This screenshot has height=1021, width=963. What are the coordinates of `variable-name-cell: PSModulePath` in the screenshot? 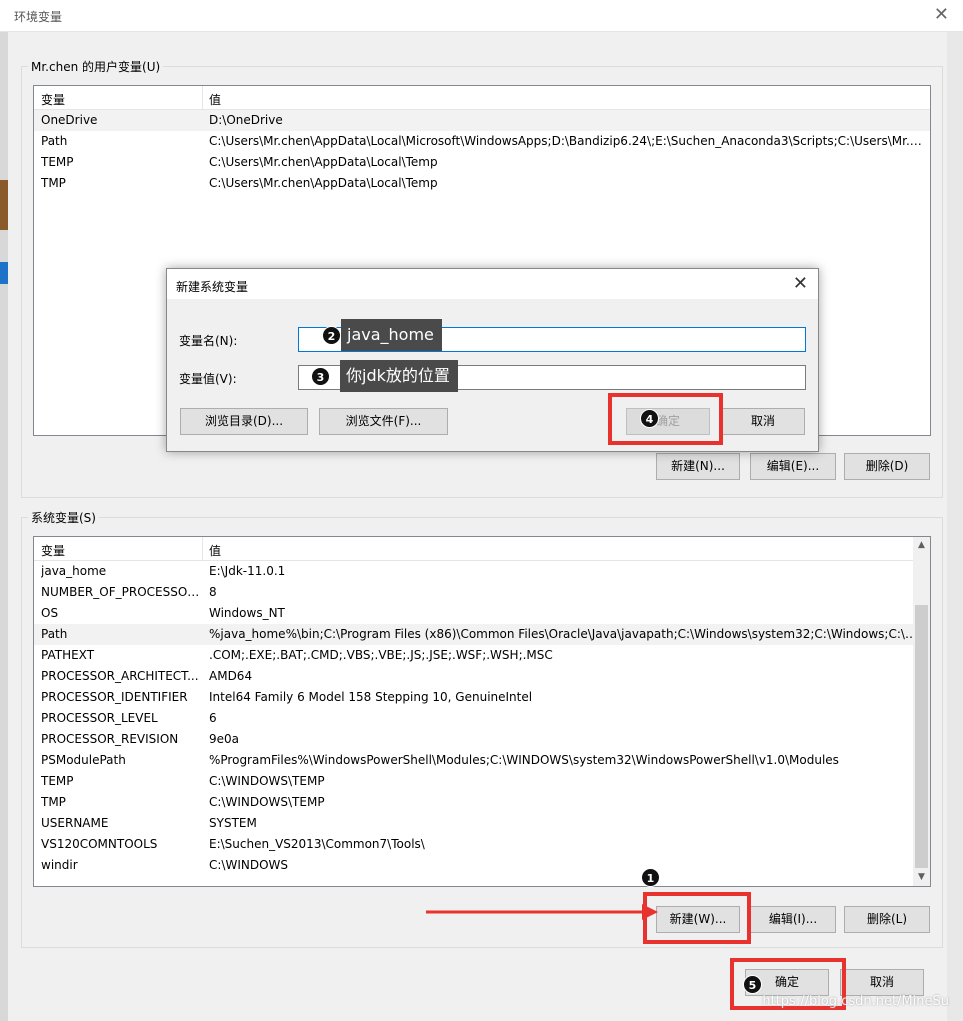 It's located at (83, 760).